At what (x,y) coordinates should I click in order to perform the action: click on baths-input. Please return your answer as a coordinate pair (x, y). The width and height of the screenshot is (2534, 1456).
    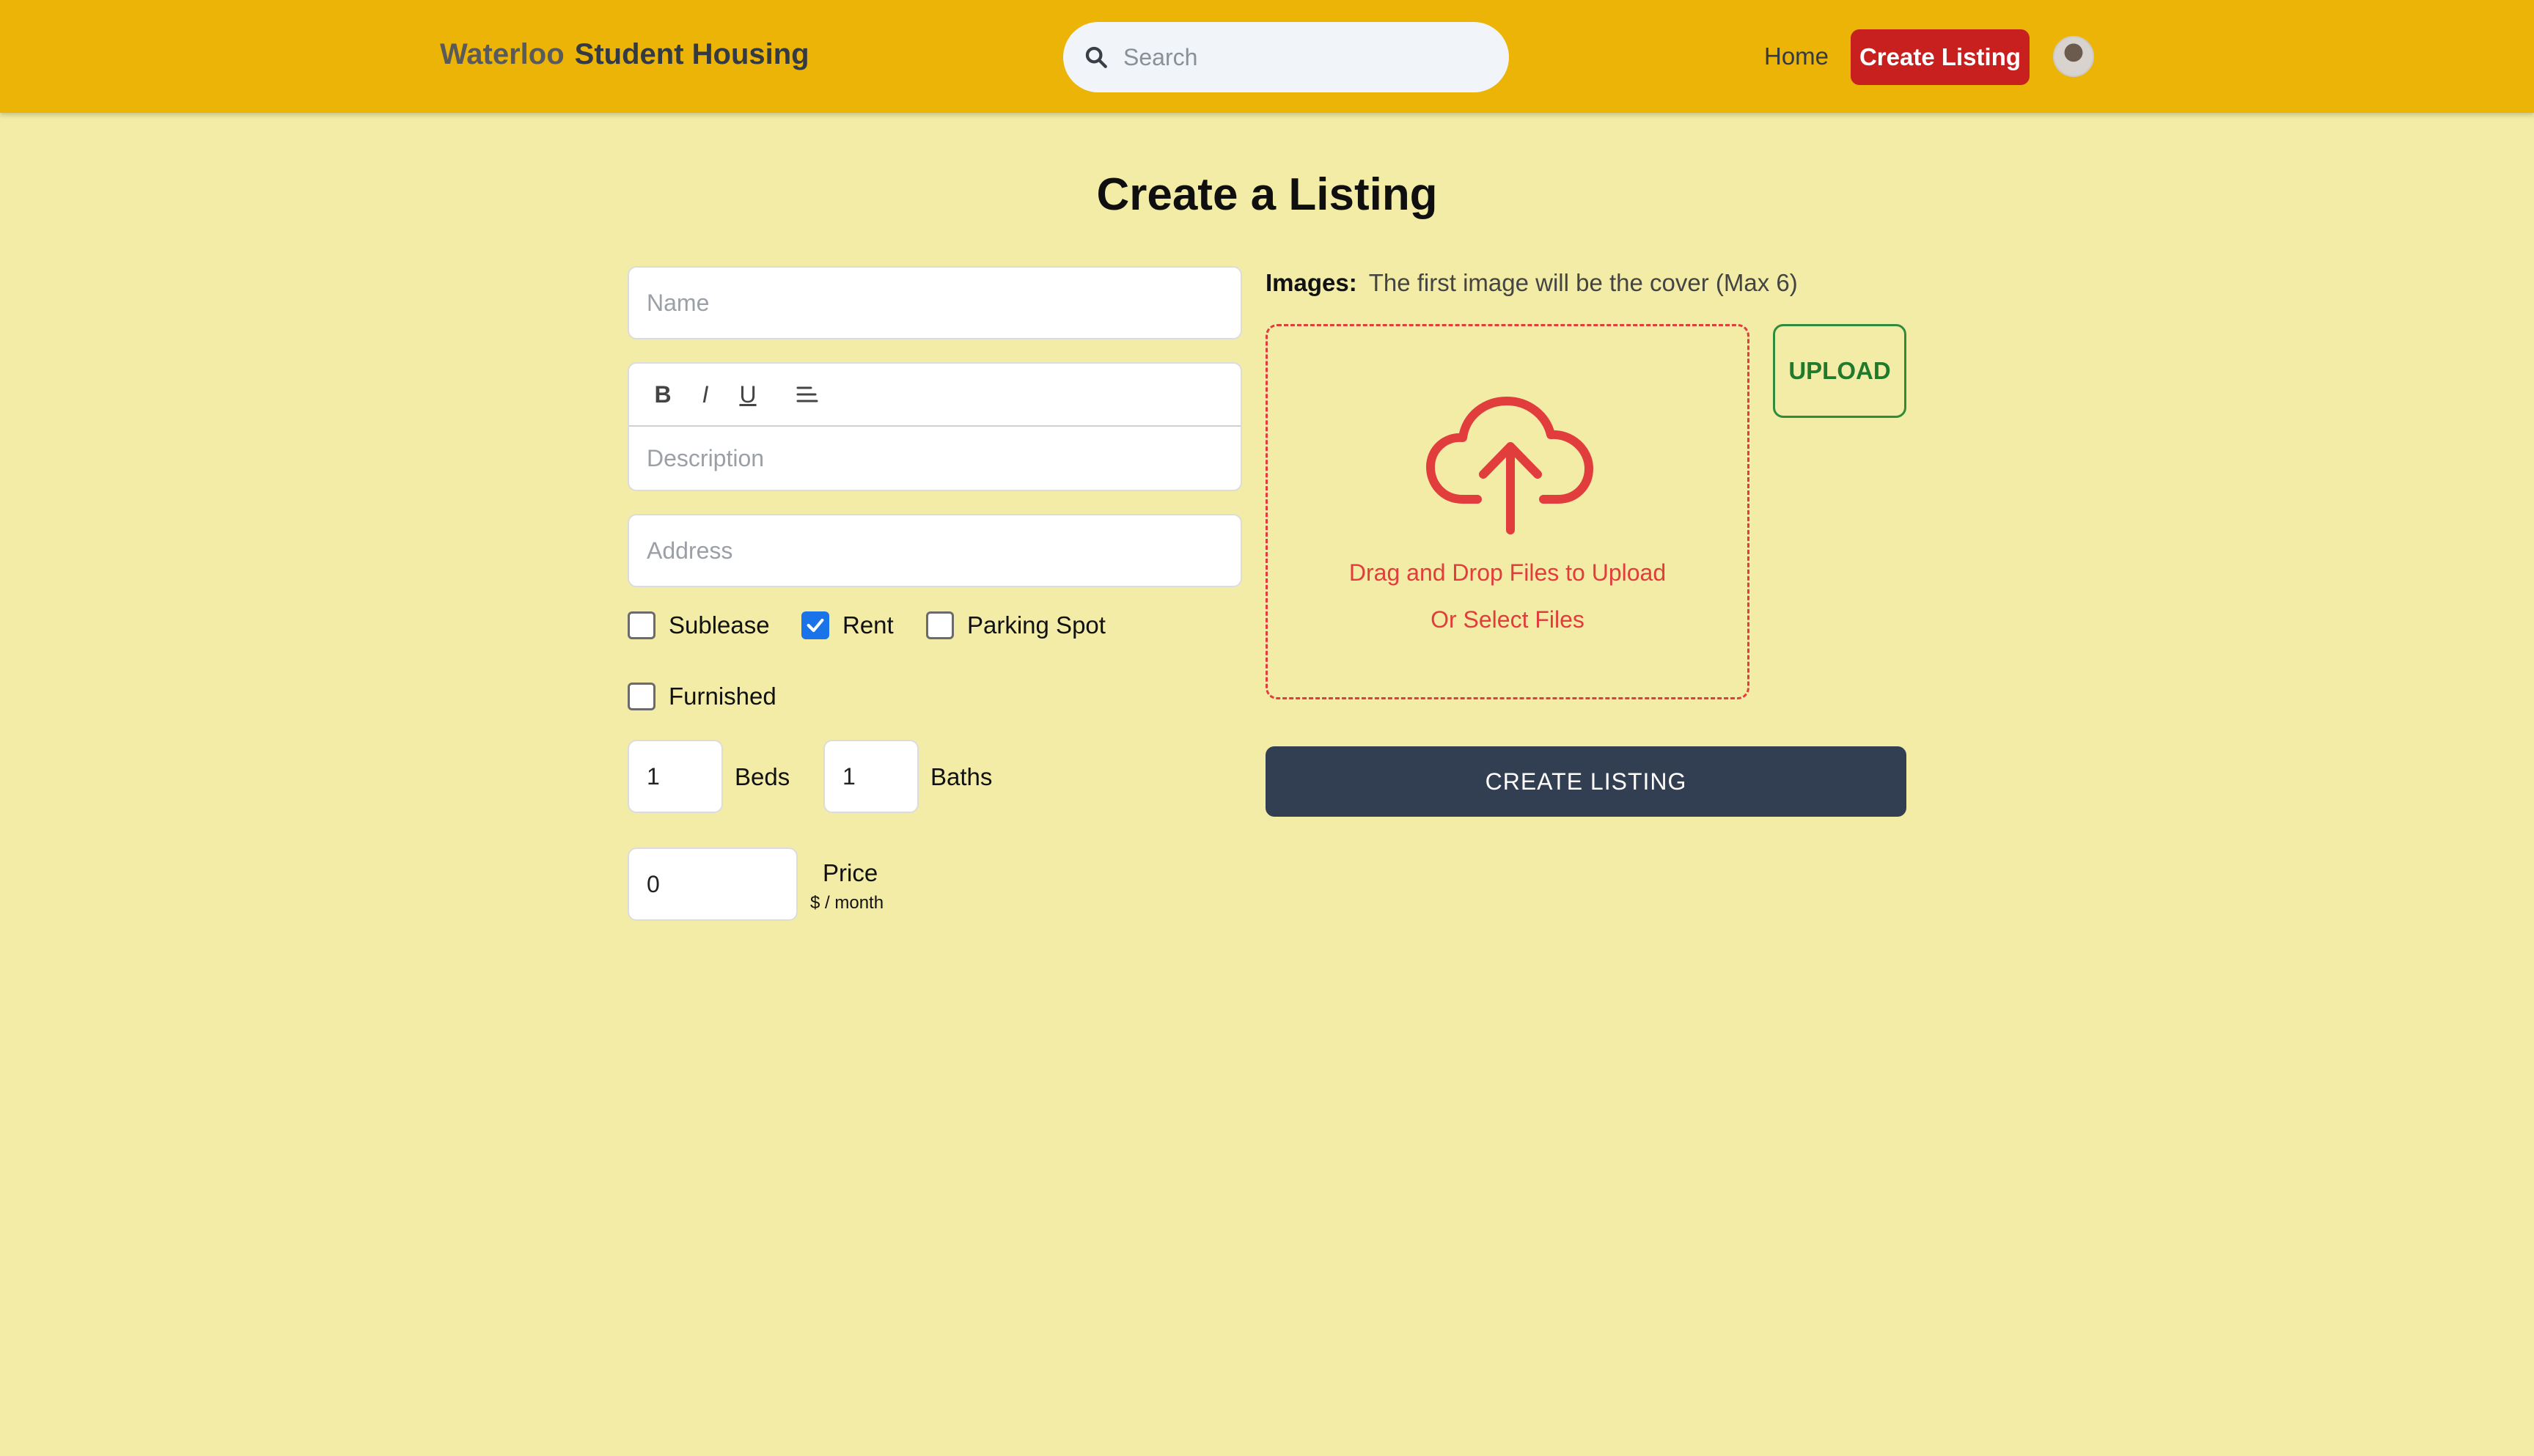
    Looking at the image, I should click on (871, 776).